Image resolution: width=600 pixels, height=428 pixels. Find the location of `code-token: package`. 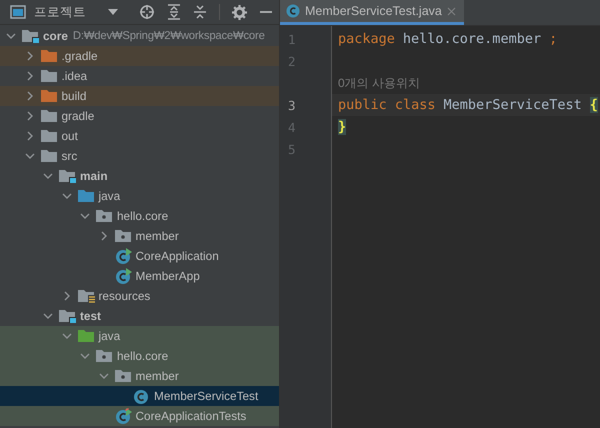

code-token: package is located at coordinates (366, 39).